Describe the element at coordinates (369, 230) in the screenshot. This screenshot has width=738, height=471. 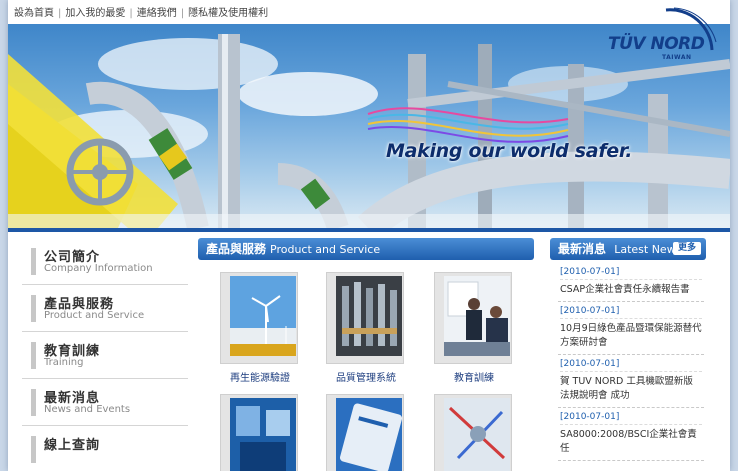
I see `banner-divider` at that location.